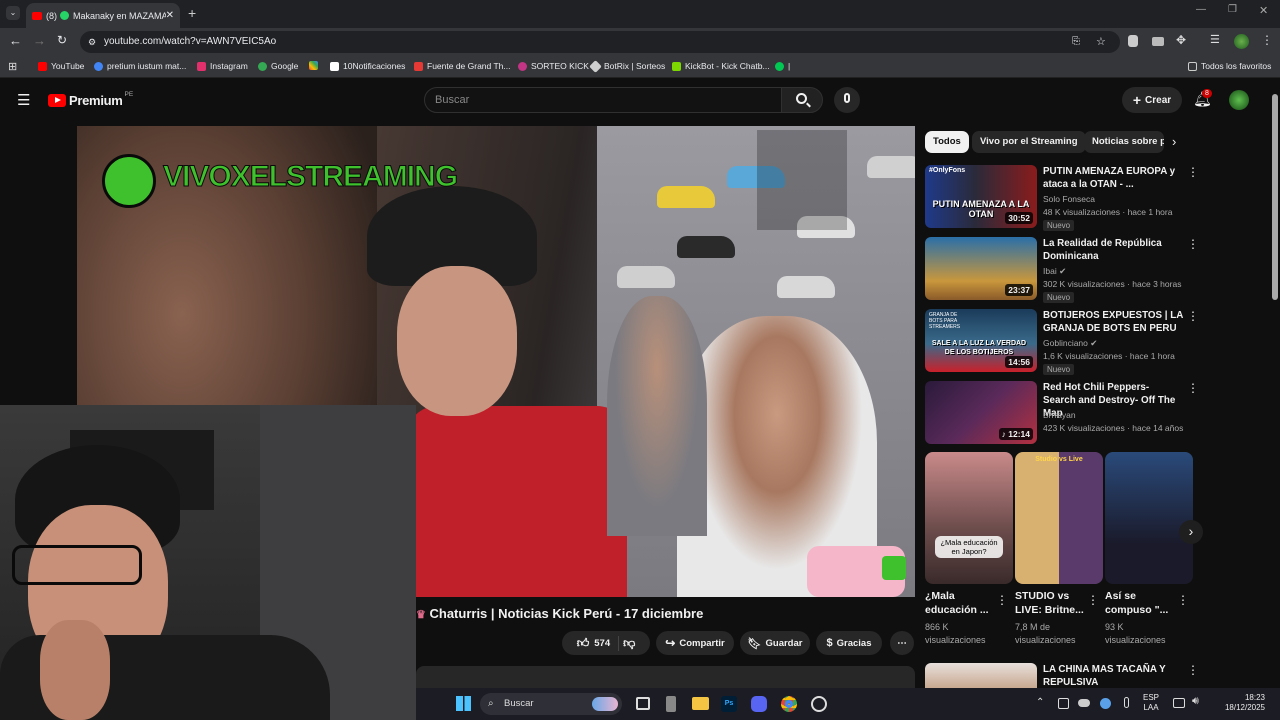 The width and height of the screenshot is (1280, 720). What do you see at coordinates (1275, 197) in the screenshot?
I see `scrollbar-thumb` at bounding box center [1275, 197].